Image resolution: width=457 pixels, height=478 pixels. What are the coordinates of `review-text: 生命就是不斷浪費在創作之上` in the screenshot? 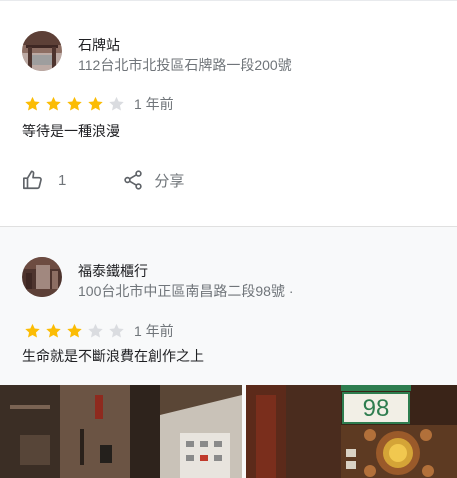 It's located at (113, 356).